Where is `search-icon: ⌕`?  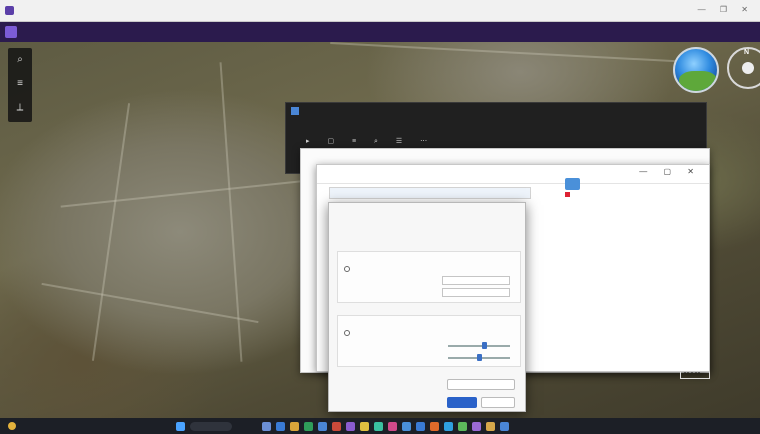 search-icon: ⌕ is located at coordinates (20, 60).